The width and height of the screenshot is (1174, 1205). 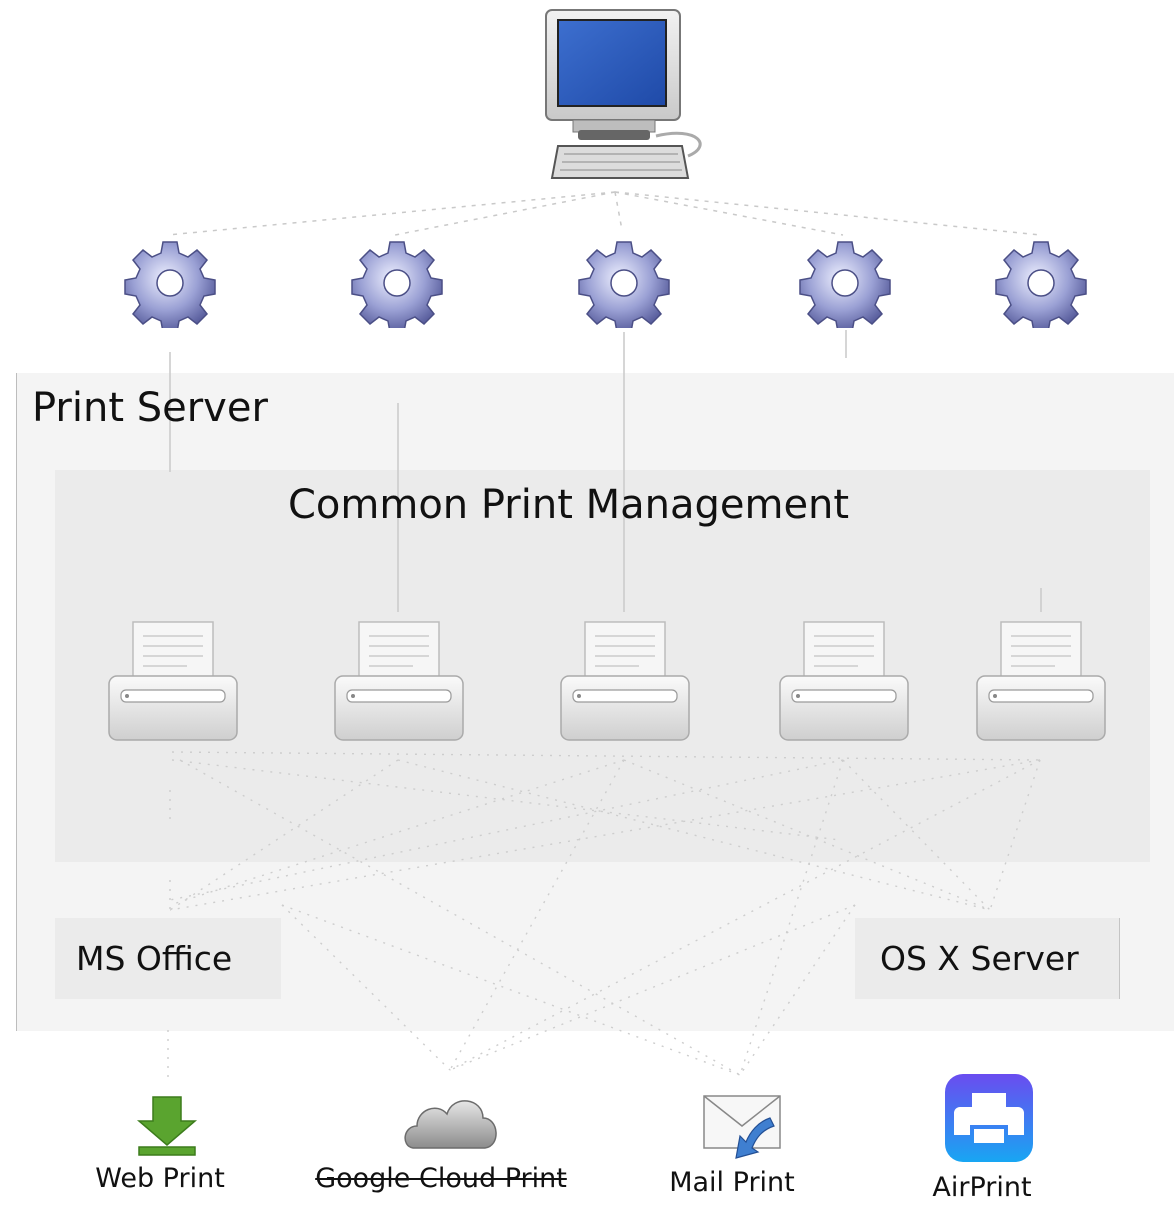 What do you see at coordinates (441, 1178) in the screenshot?
I see `google-cloud-print-label: Google Cloud Print` at bounding box center [441, 1178].